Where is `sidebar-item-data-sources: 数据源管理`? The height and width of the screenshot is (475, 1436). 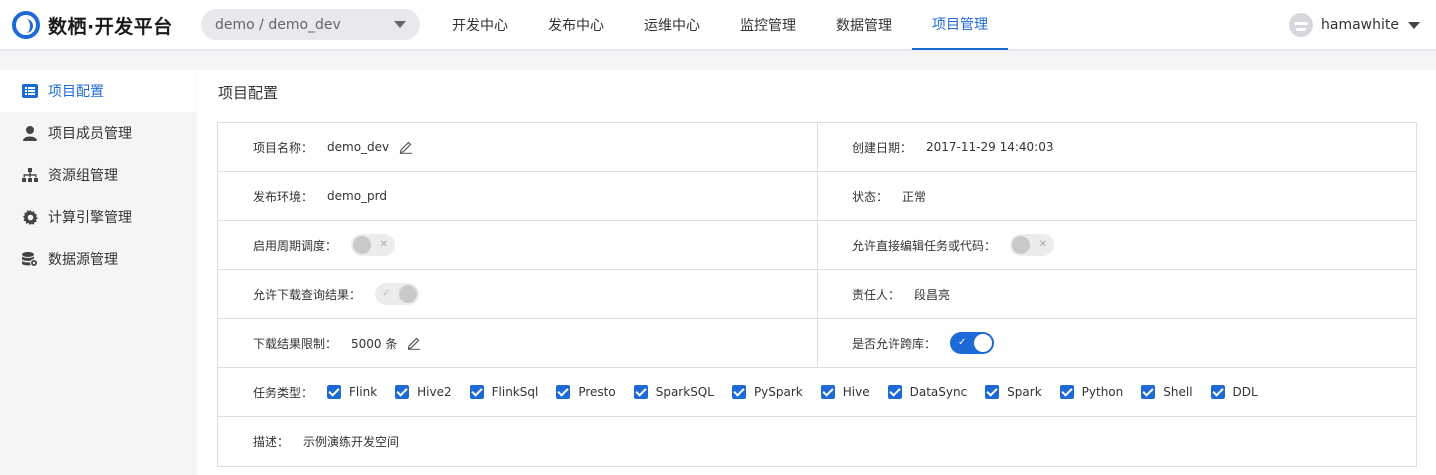
sidebar-item-data-sources: 数据源管理 is located at coordinates (98, 259).